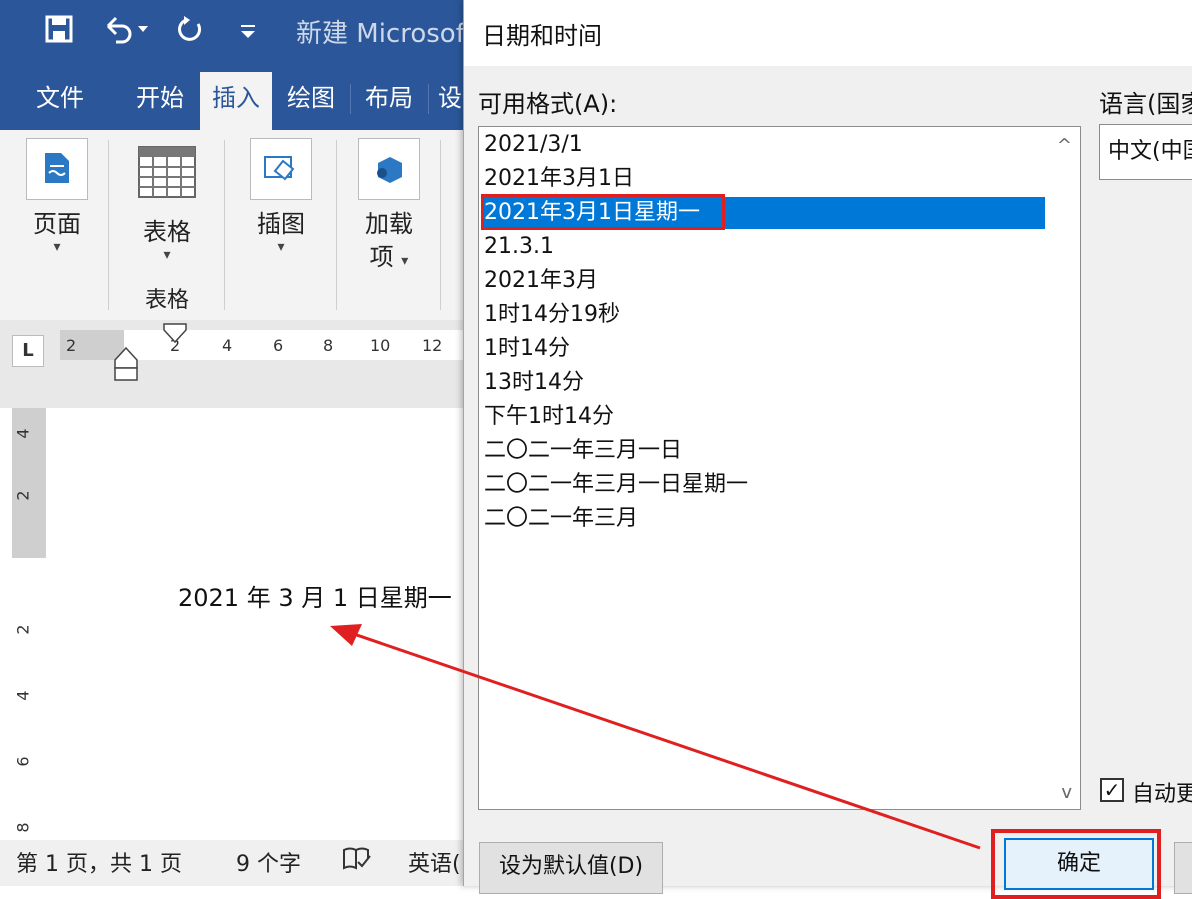  What do you see at coordinates (248, 34) in the screenshot?
I see `customize-icon` at bounding box center [248, 34].